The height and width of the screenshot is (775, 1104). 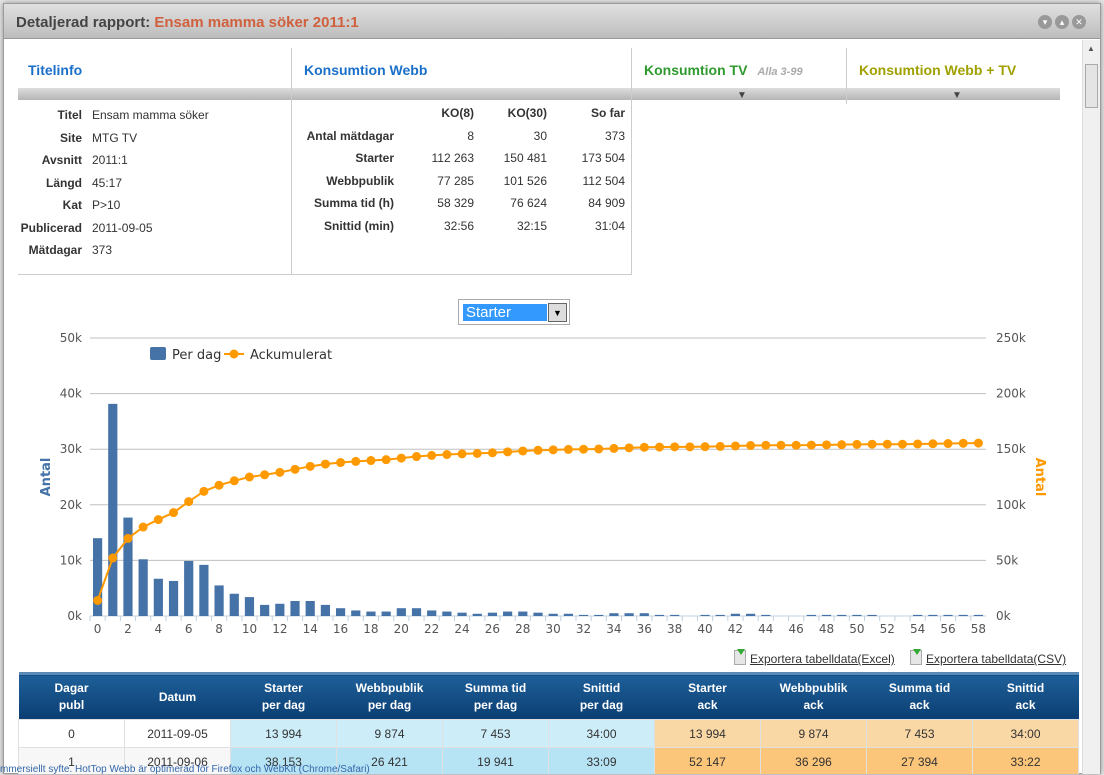 I want to click on titleinfo-row: Titel Ensam mamma söker, so click(x=112, y=119).